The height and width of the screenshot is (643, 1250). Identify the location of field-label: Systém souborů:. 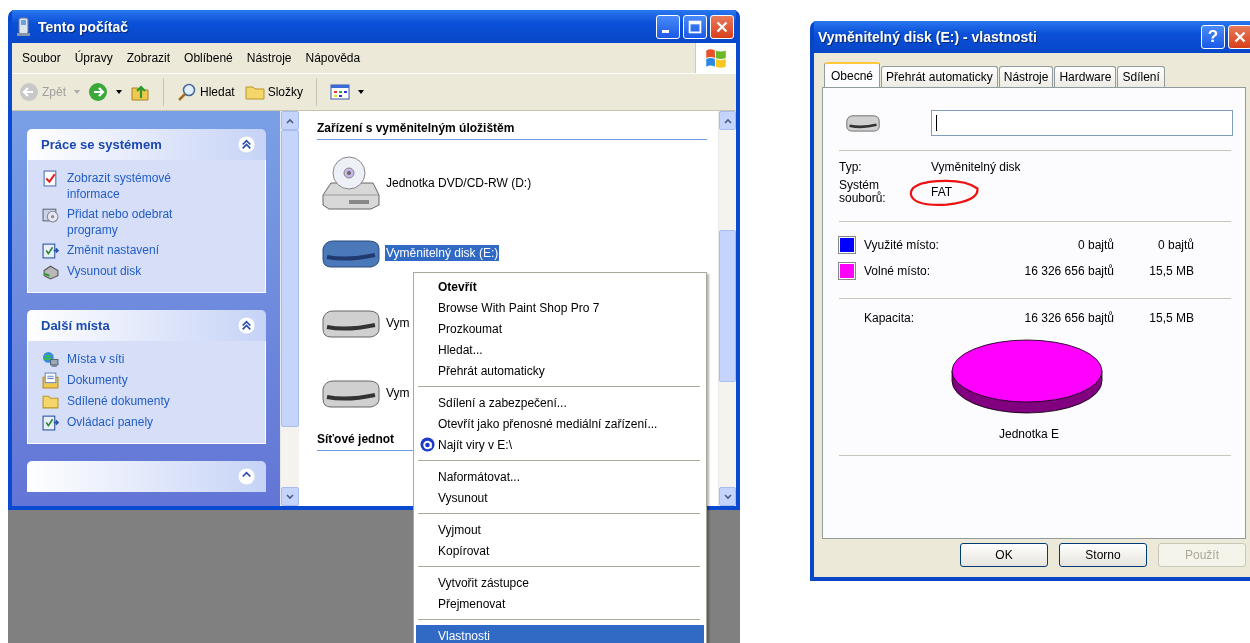
(863, 192).